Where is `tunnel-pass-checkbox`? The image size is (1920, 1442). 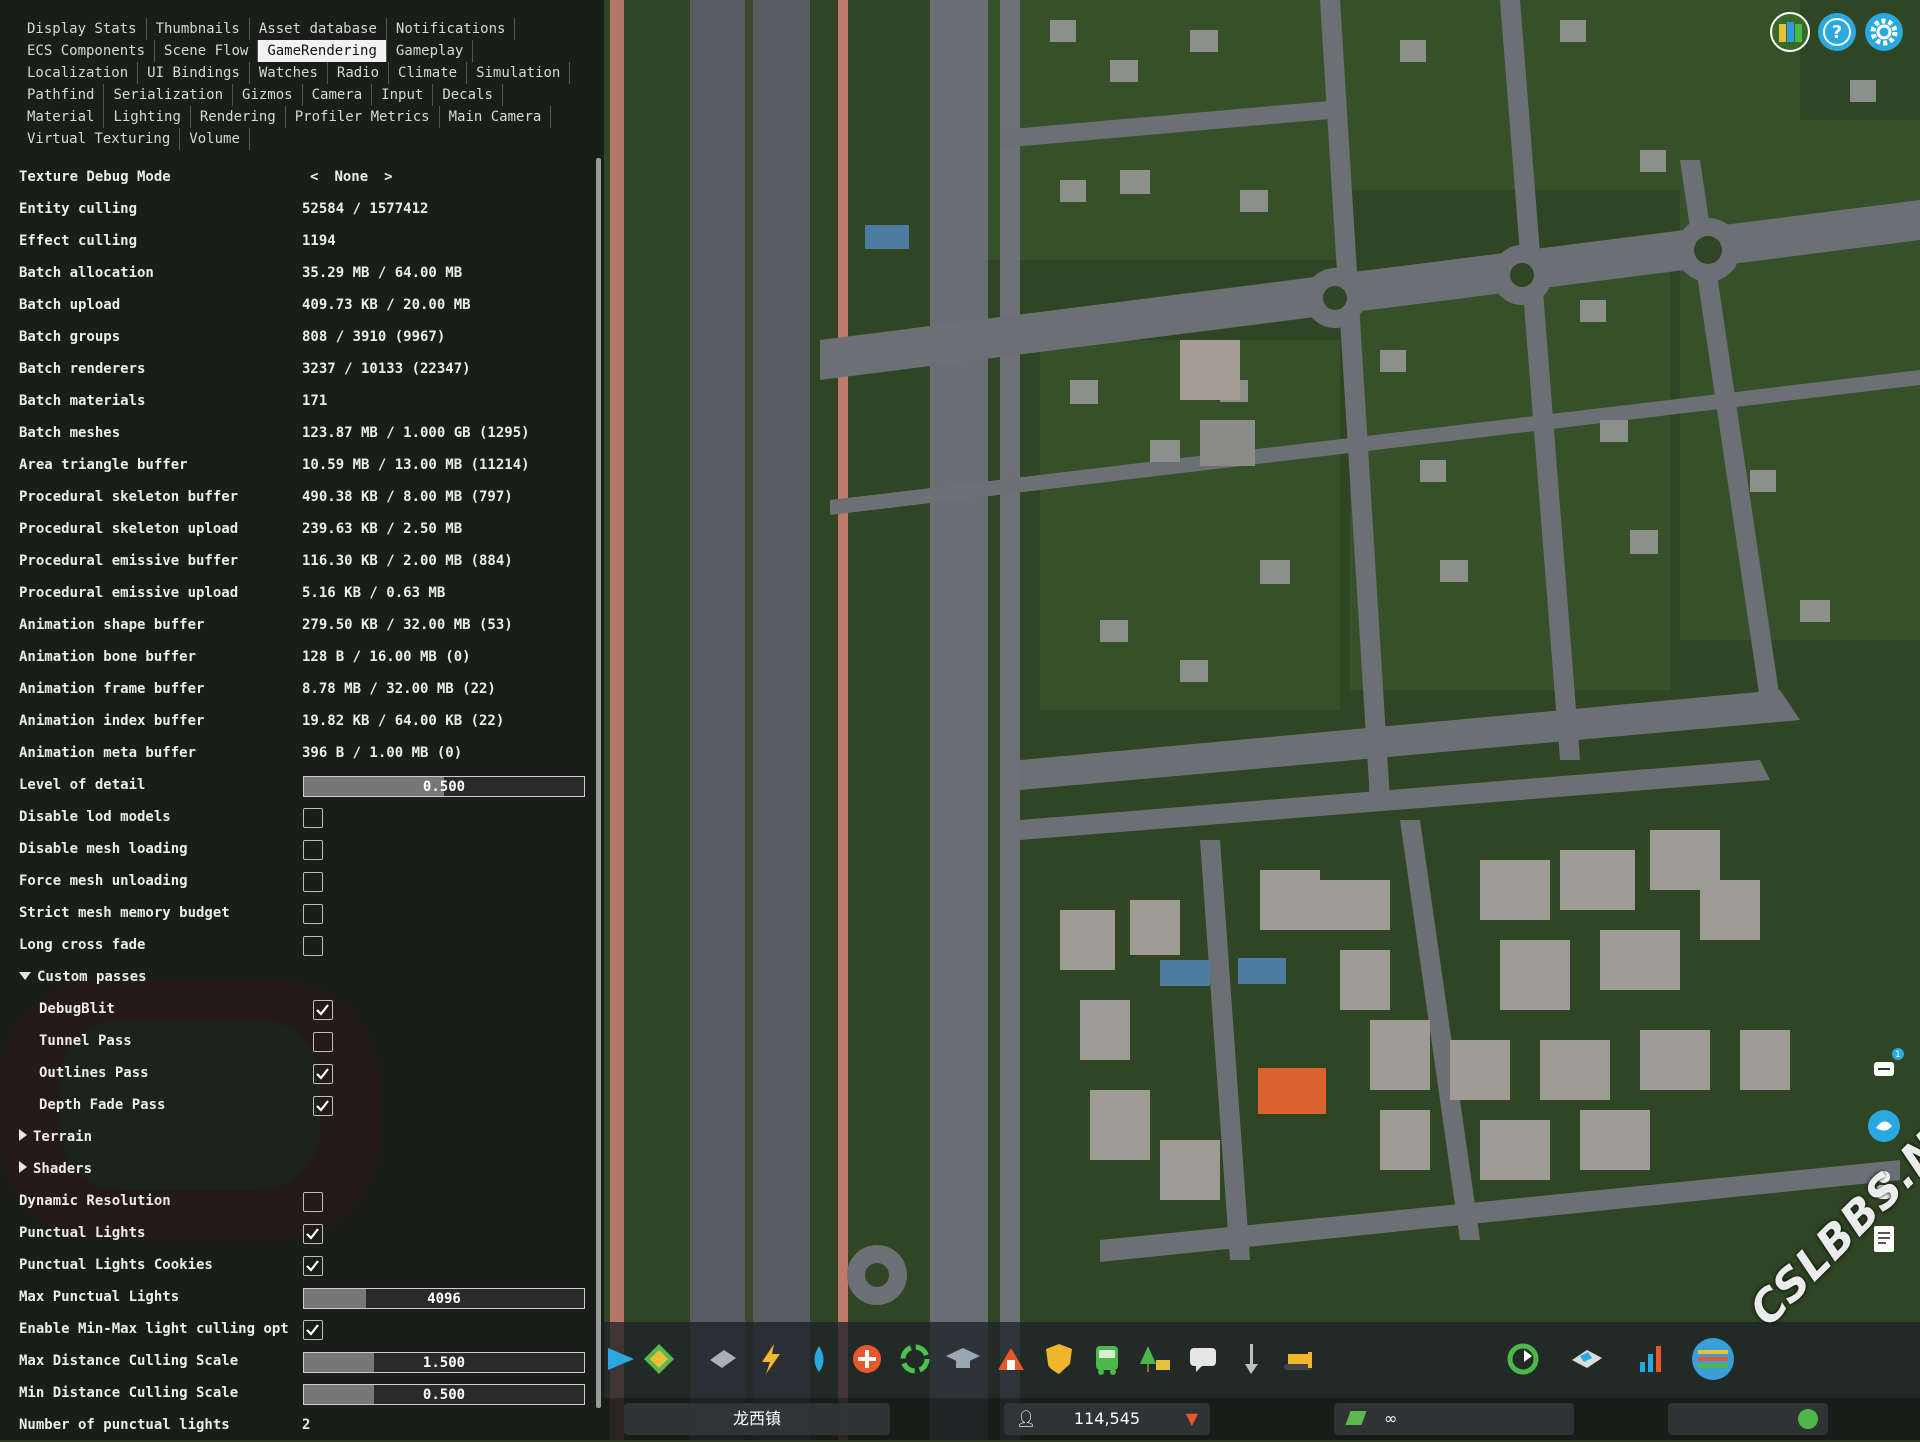
tunnel-pass-checkbox is located at coordinates (323, 1042).